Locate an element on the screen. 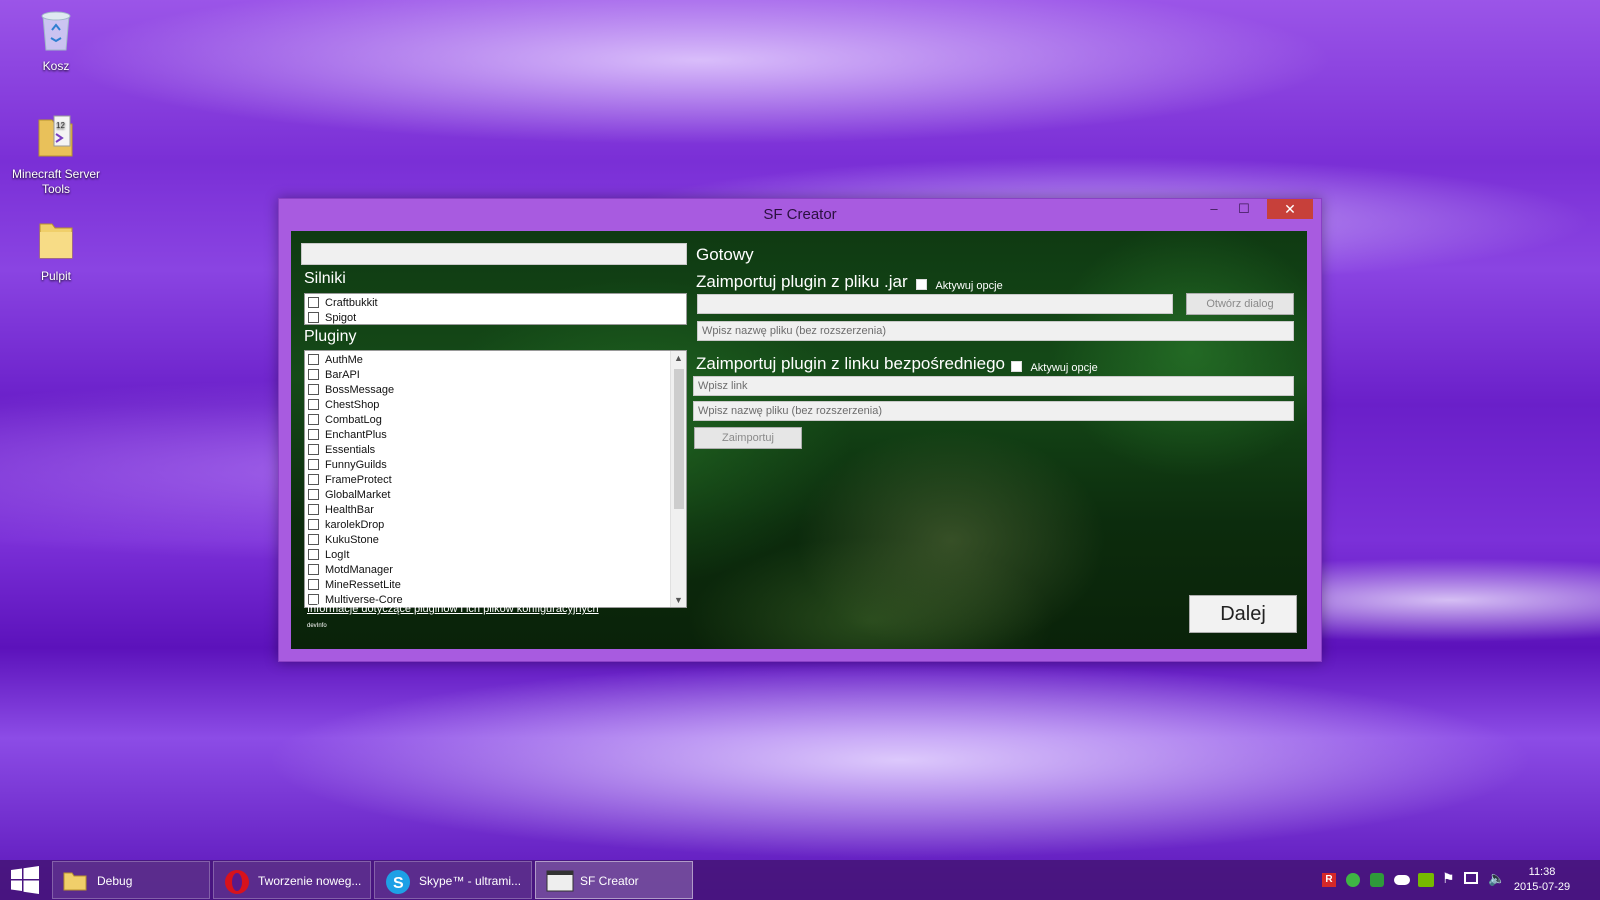  maximize-button: ☐ is located at coordinates (1244, 209).